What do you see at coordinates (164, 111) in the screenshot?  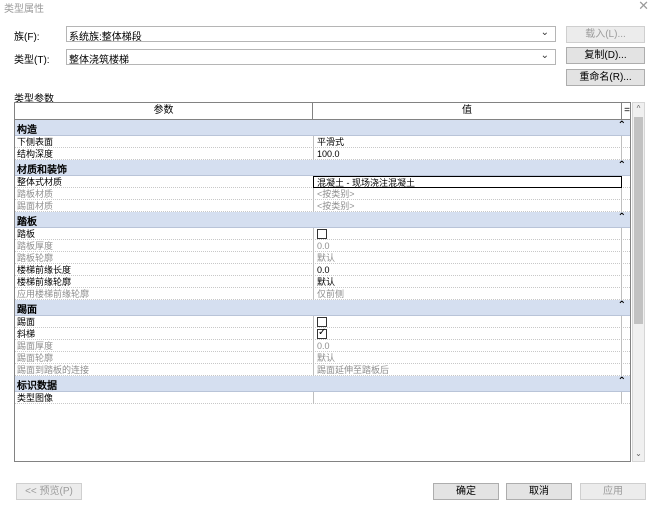 I see `column-header-parameter: 参数` at bounding box center [164, 111].